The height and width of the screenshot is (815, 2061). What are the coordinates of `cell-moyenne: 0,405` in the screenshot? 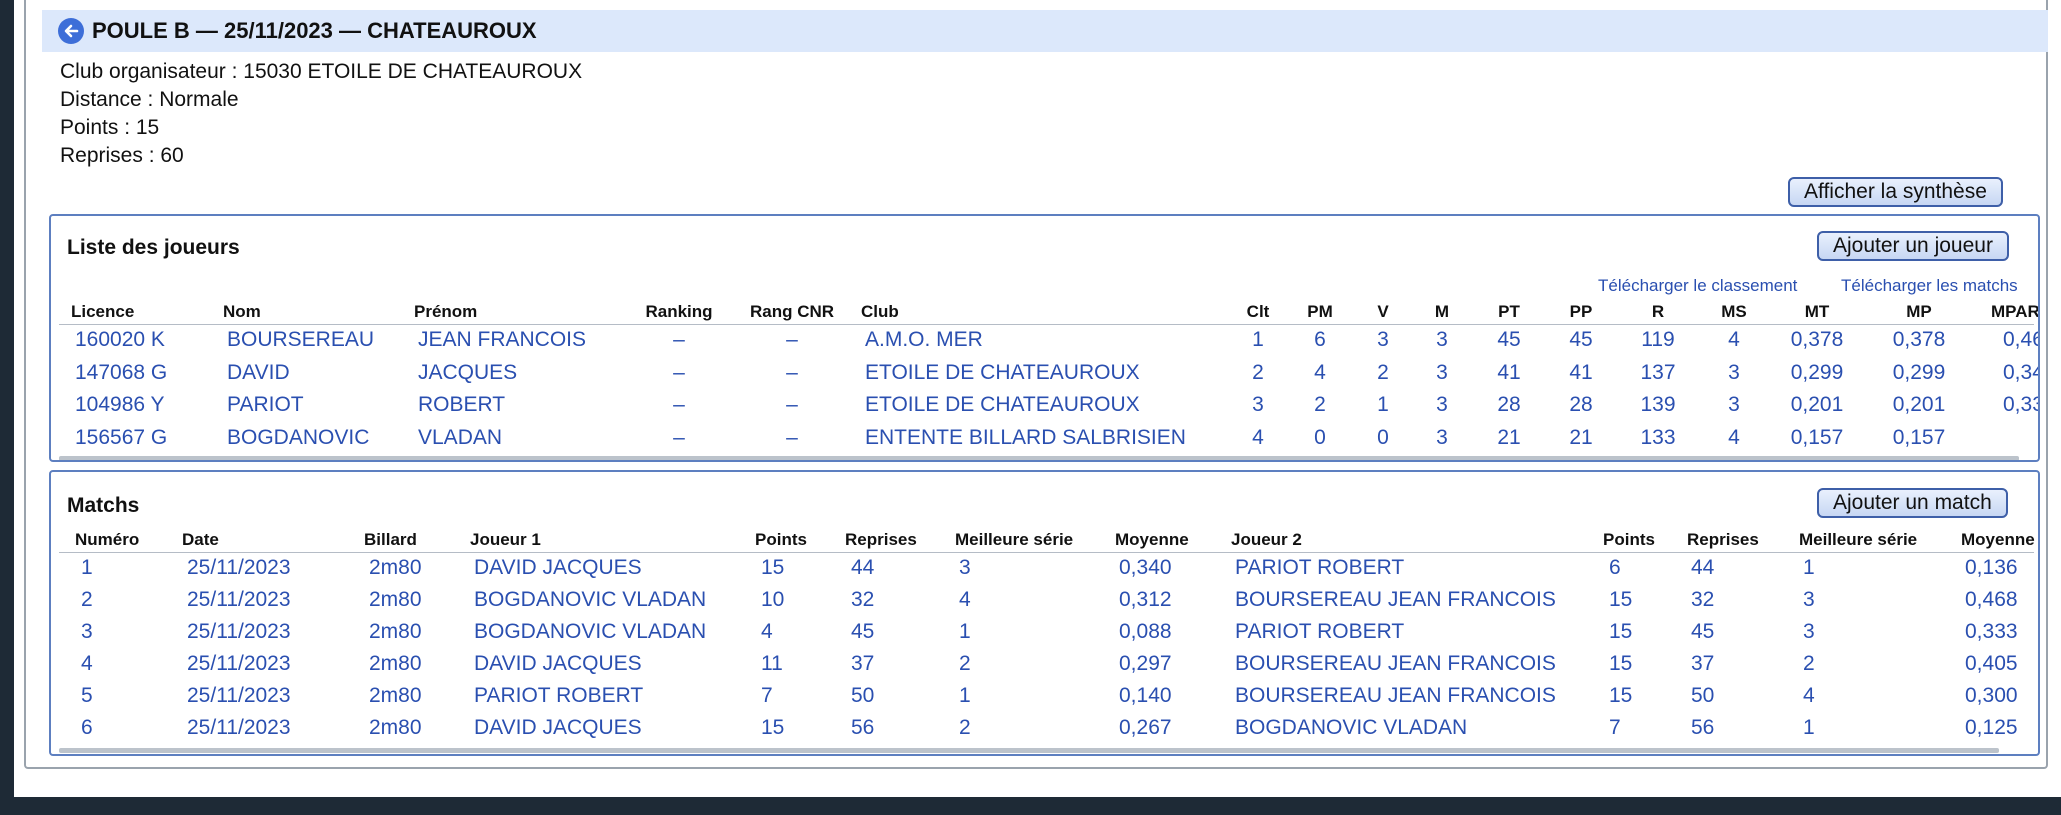 It's located at (1991, 663).